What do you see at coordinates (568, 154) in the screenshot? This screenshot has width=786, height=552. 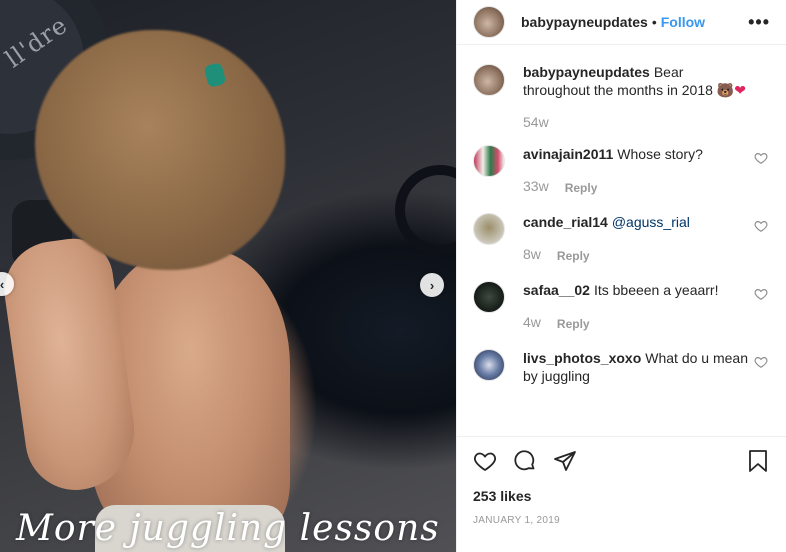 I see `comment-username: avinajain2011` at bounding box center [568, 154].